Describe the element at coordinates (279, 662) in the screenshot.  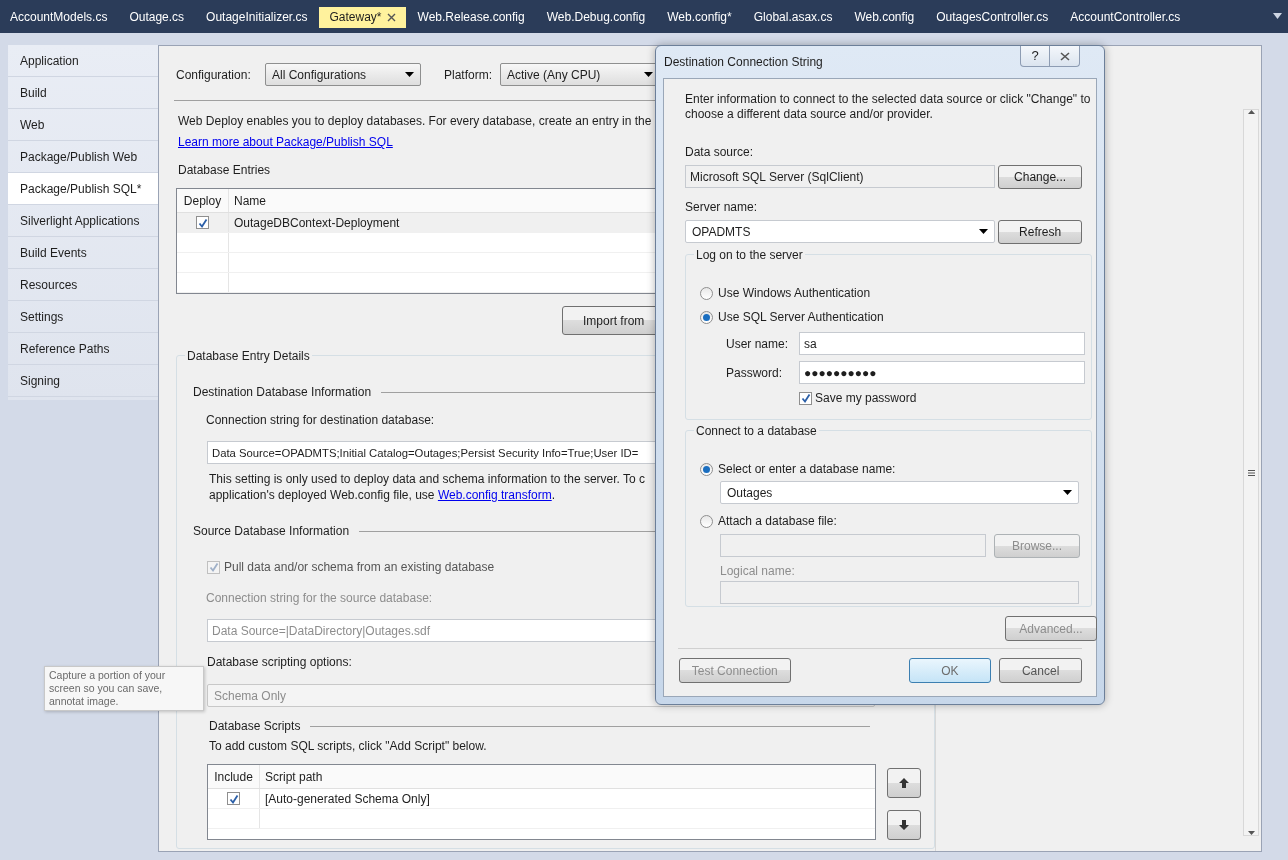
I see `field-label: Database scripting options:` at that location.